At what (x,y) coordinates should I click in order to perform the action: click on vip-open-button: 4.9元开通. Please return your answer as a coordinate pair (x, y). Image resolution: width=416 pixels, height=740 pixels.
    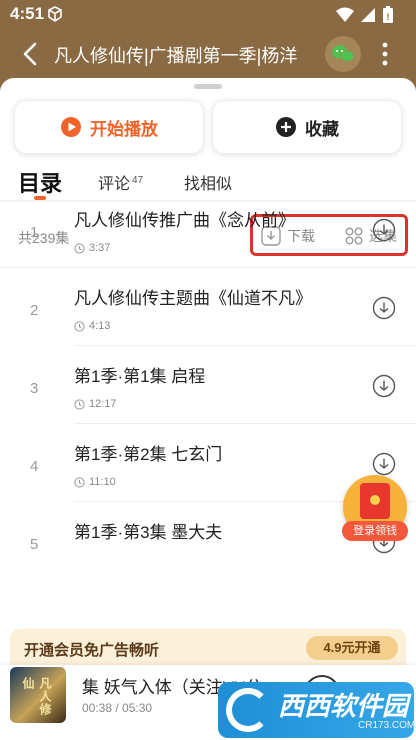
    Looking at the image, I should click on (352, 648).